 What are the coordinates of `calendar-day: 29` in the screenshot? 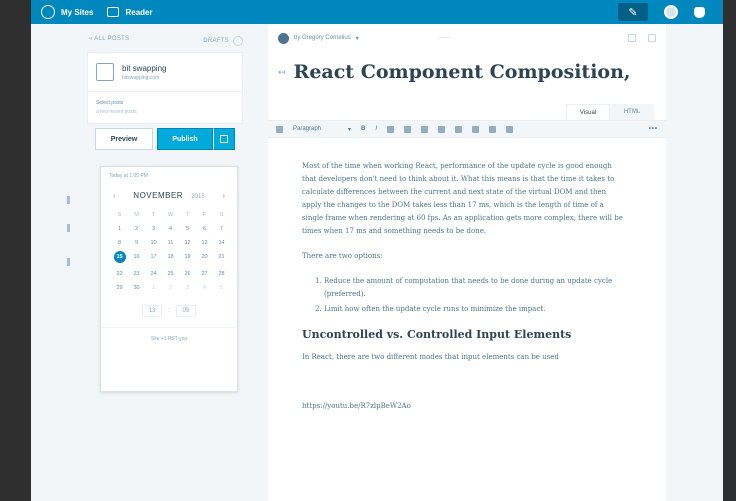 It's located at (119, 288).